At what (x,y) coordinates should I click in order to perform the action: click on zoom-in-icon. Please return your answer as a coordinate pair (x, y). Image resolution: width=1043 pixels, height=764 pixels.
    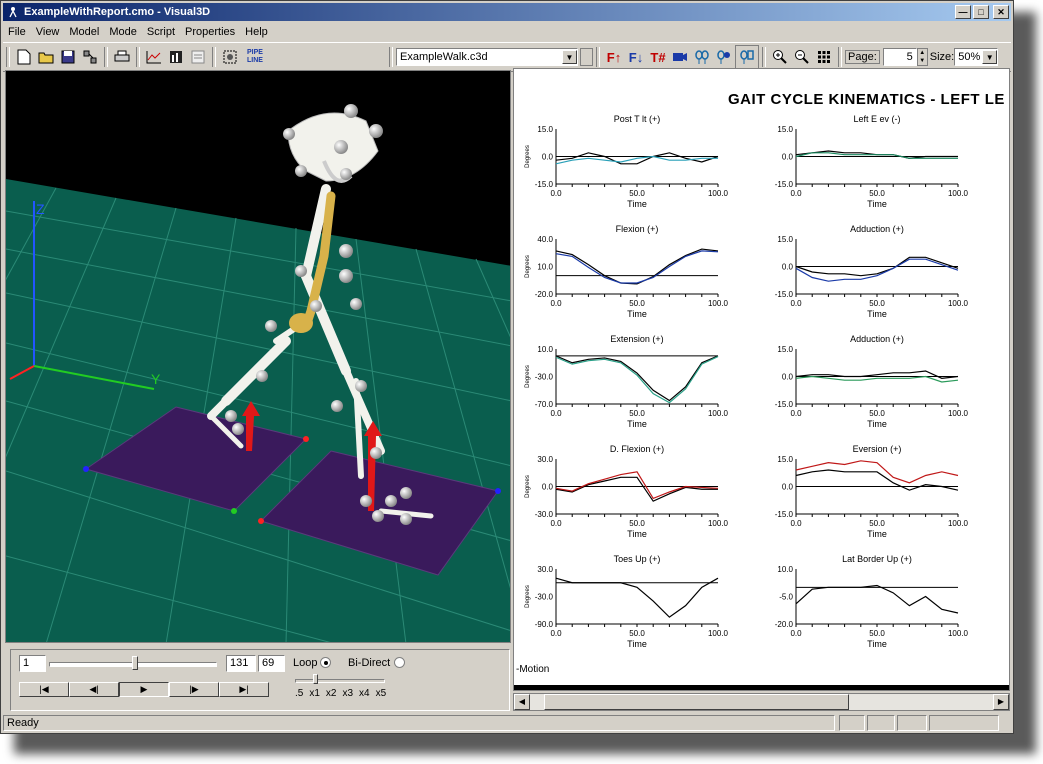
    Looking at the image, I should click on (780, 57).